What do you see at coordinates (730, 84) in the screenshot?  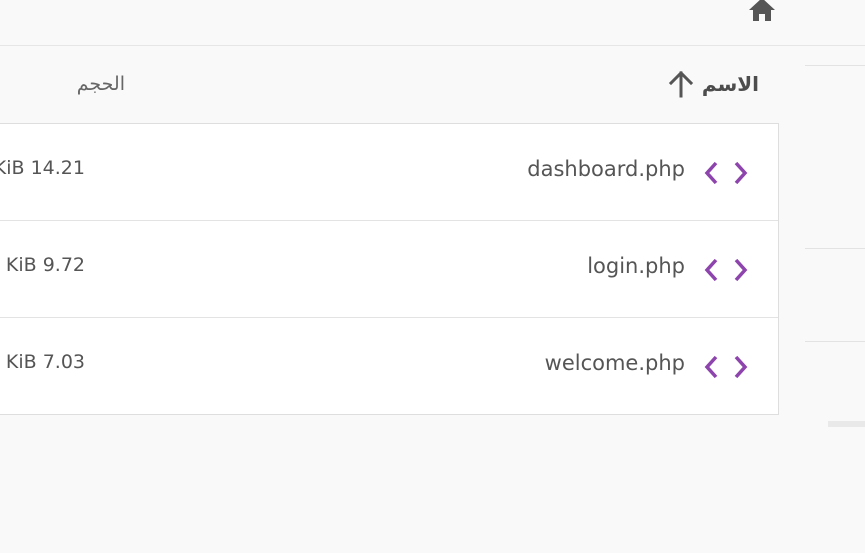 I see `column-header-name: الاسم` at bounding box center [730, 84].